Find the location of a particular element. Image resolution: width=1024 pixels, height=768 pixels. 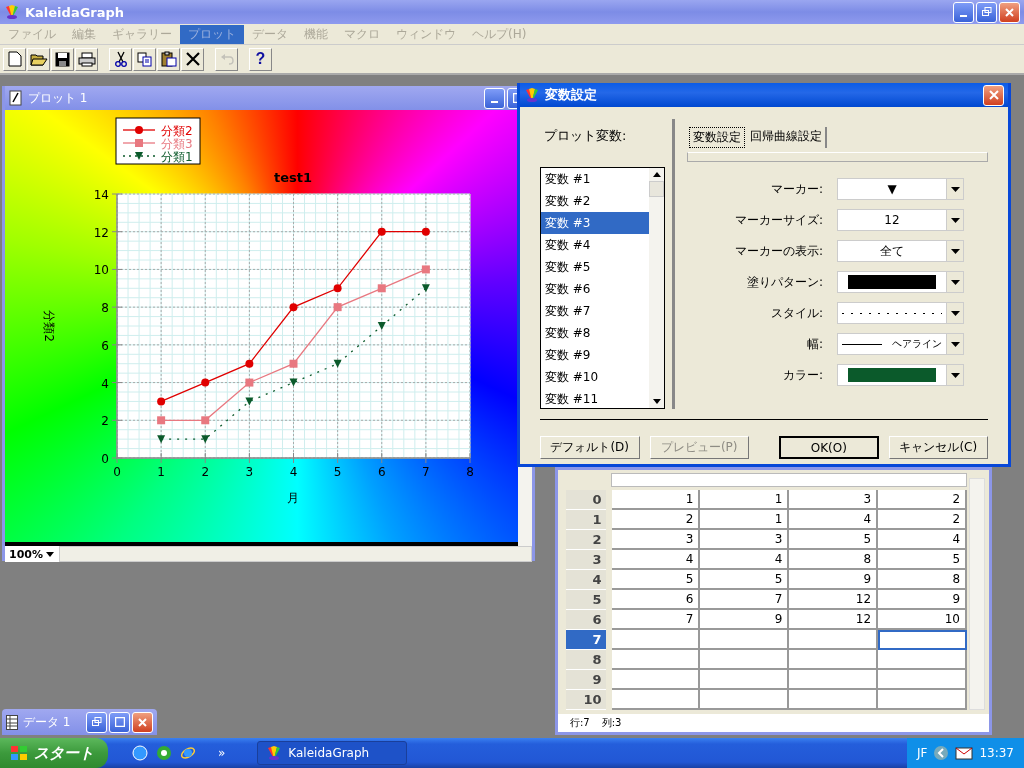

chevron-left-icon is located at coordinates (941, 753).